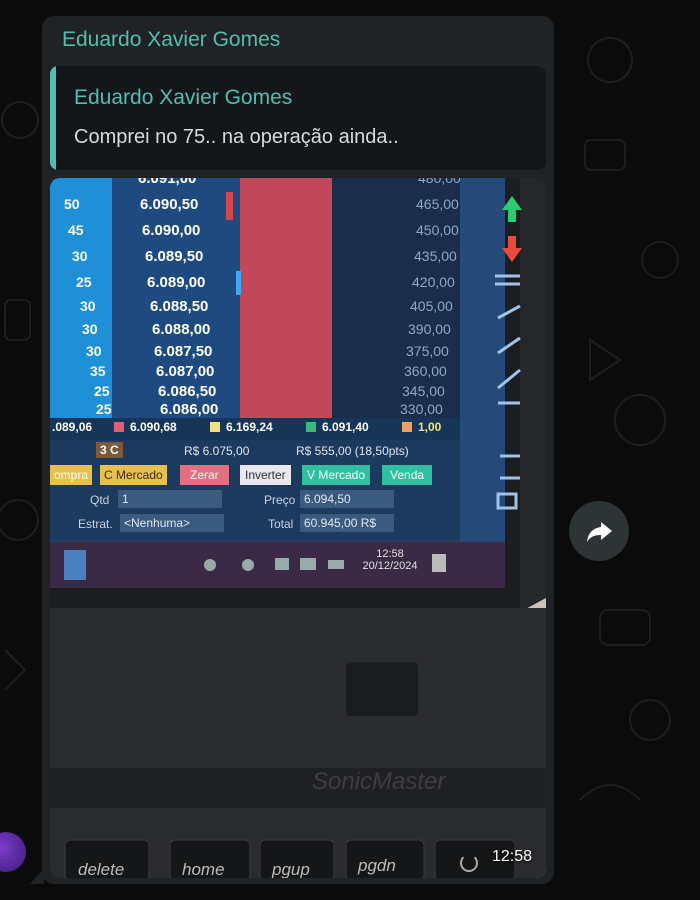 Image resolution: width=700 pixels, height=900 pixels. What do you see at coordinates (189, 409) in the screenshot?
I see `row-price: 6.086,00` at bounding box center [189, 409].